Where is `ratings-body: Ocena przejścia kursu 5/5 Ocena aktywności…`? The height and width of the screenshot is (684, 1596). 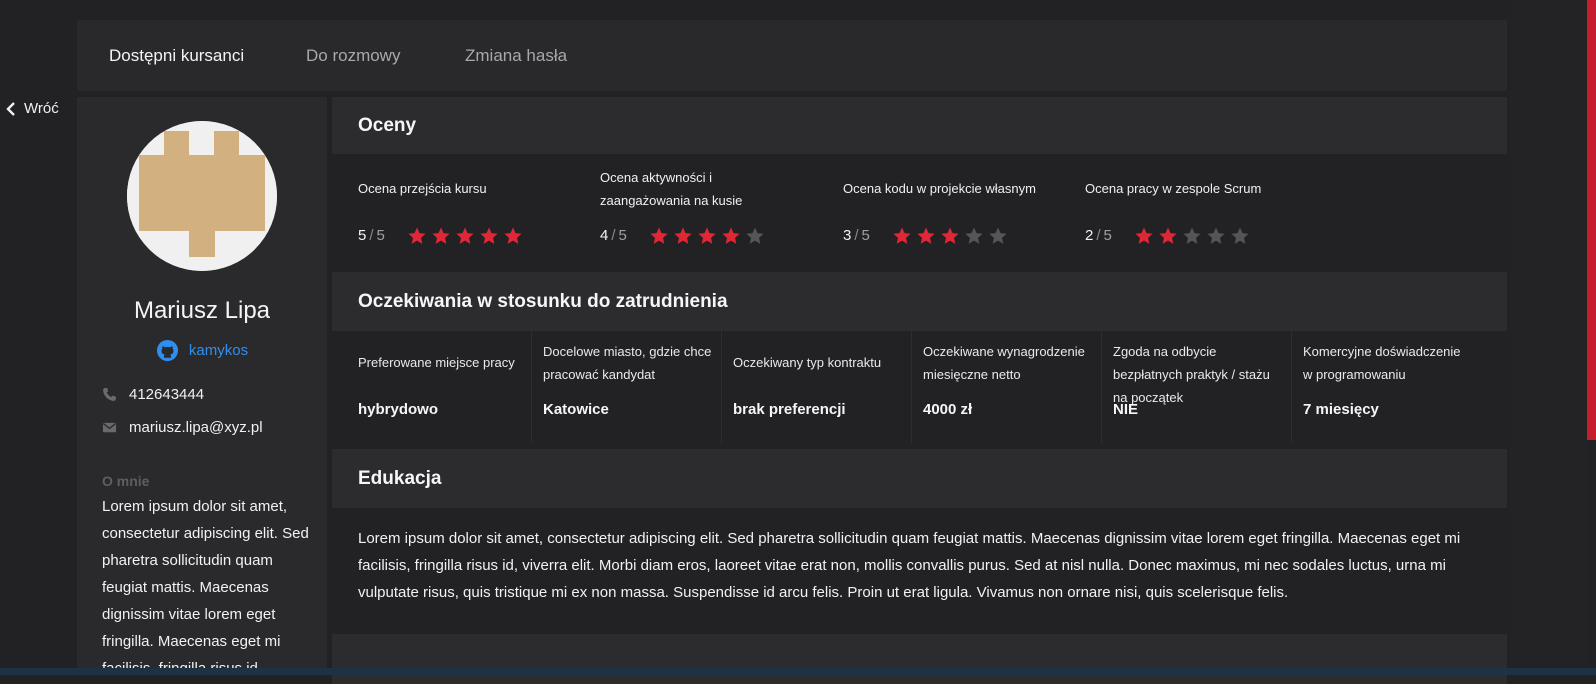
ratings-body: Ocena przejścia kursu 5/5 Ocena aktywności… is located at coordinates (919, 213).